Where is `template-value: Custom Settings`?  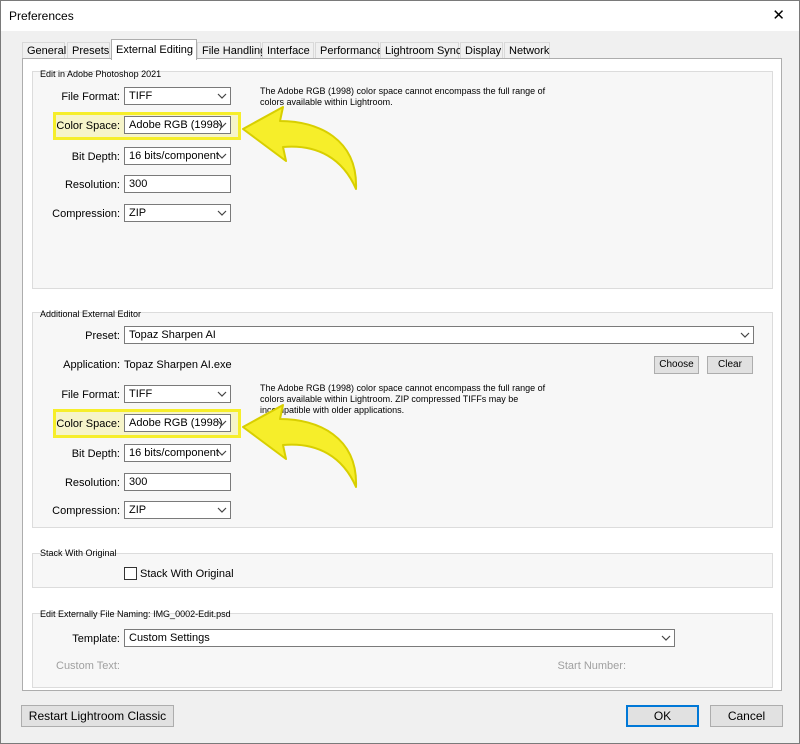 template-value: Custom Settings is located at coordinates (169, 638).